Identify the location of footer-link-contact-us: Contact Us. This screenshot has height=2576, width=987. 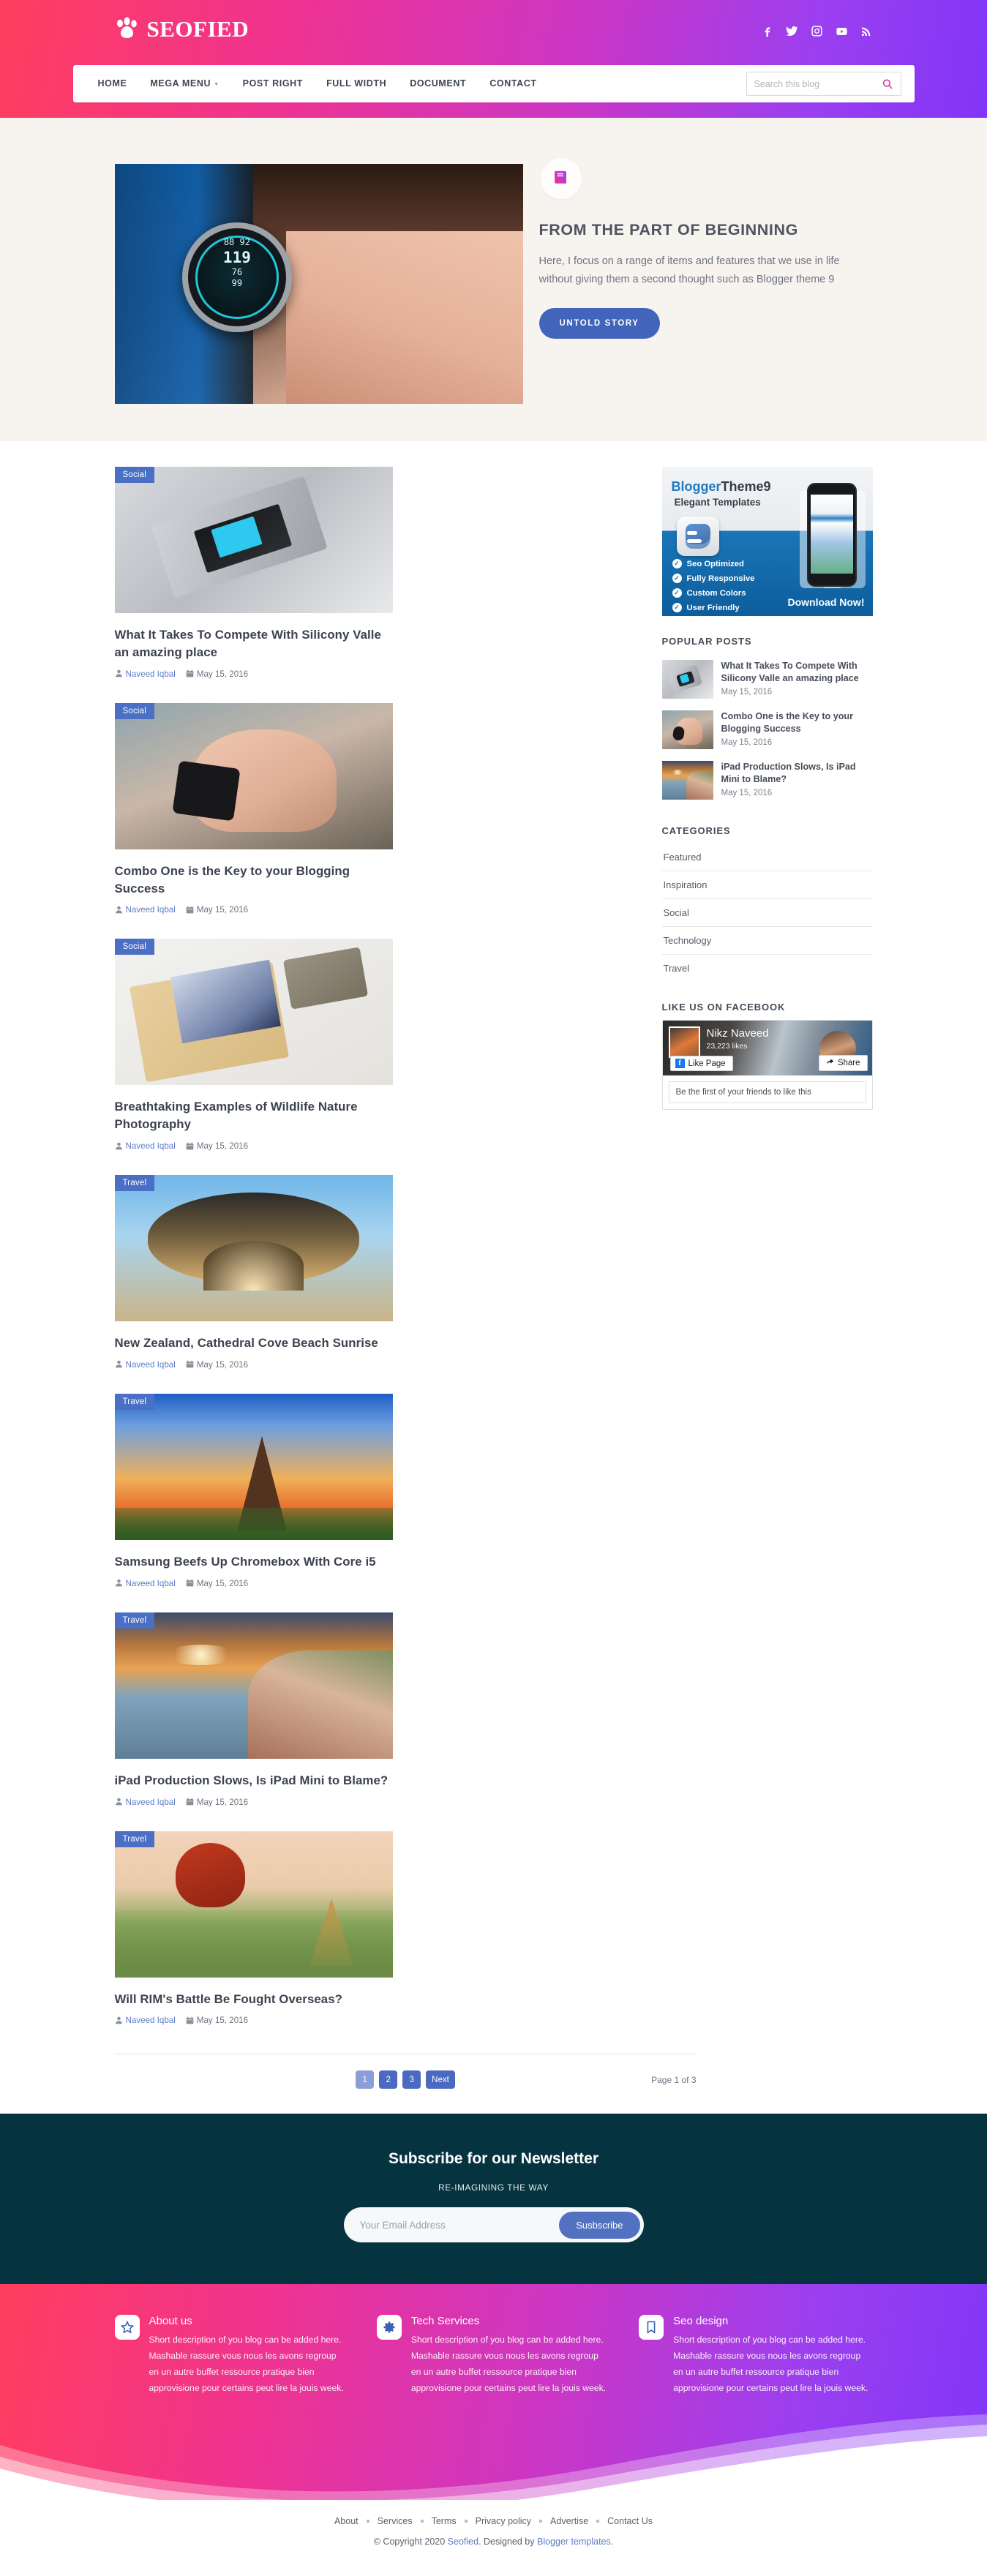
(630, 2521).